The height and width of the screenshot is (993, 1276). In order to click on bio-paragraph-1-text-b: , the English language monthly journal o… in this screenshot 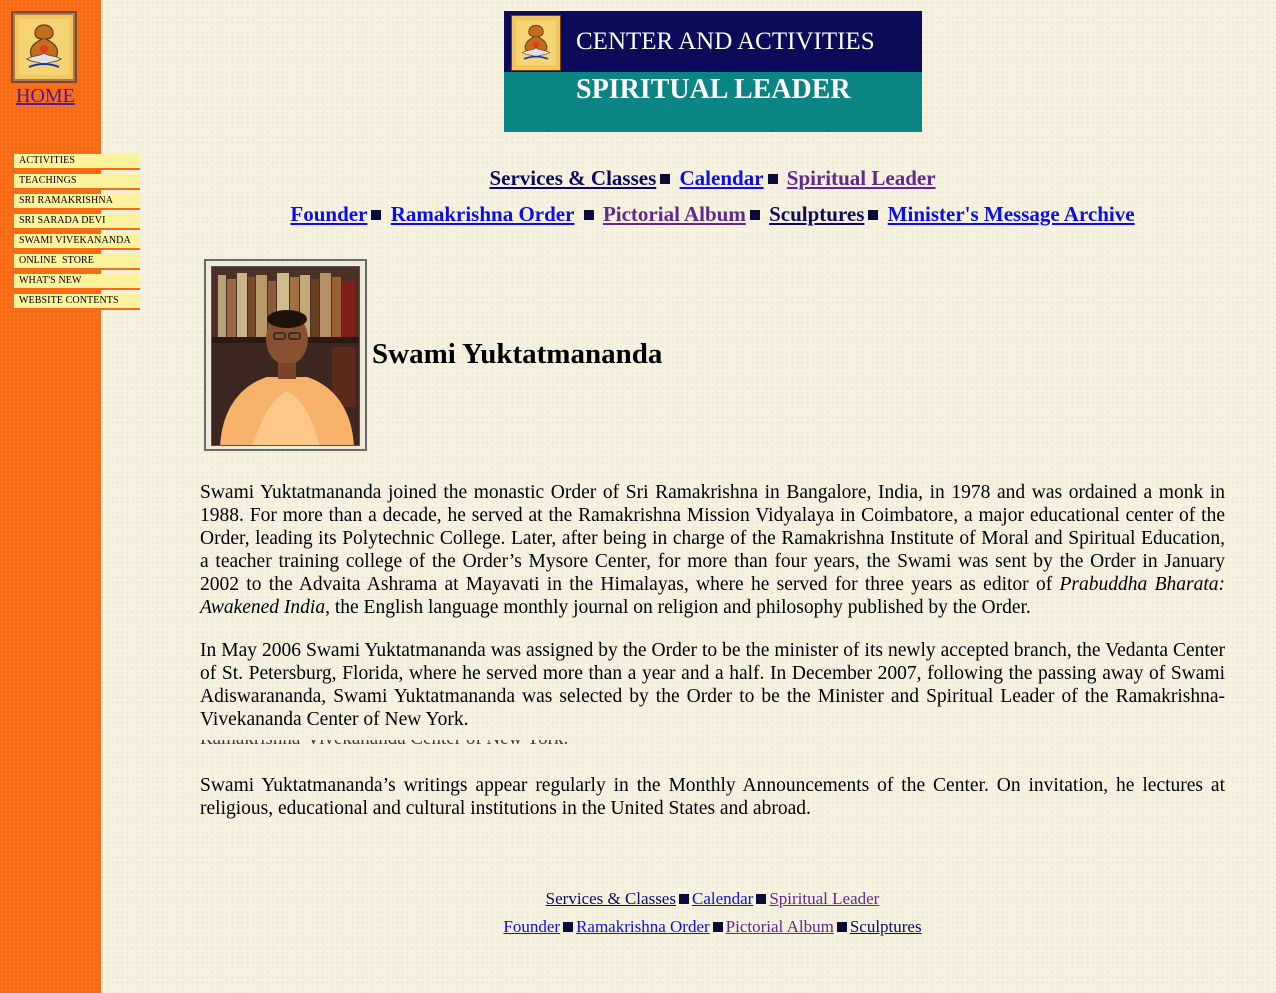, I will do `click(678, 607)`.